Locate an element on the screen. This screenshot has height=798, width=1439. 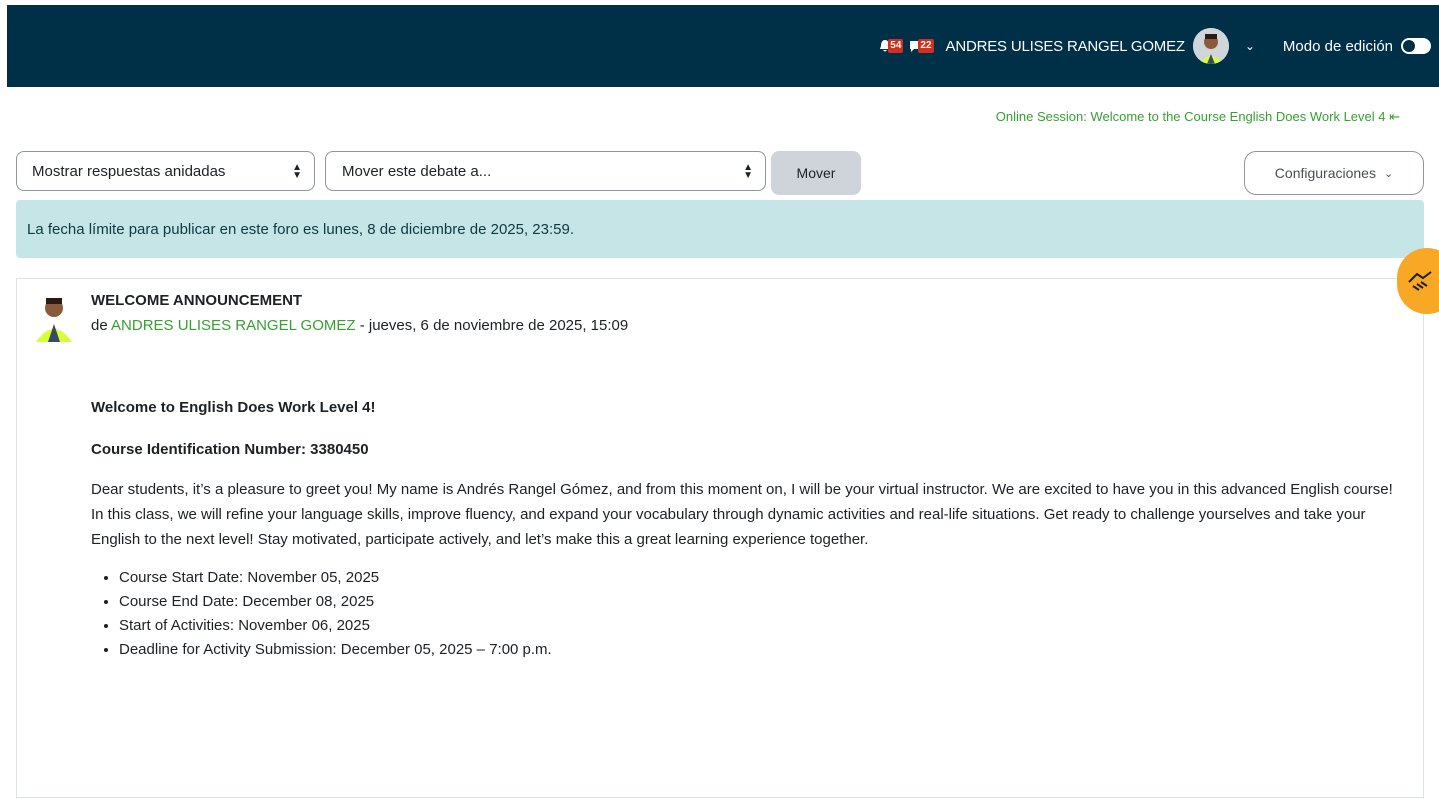
author-photo-icon is located at coordinates (54, 320).